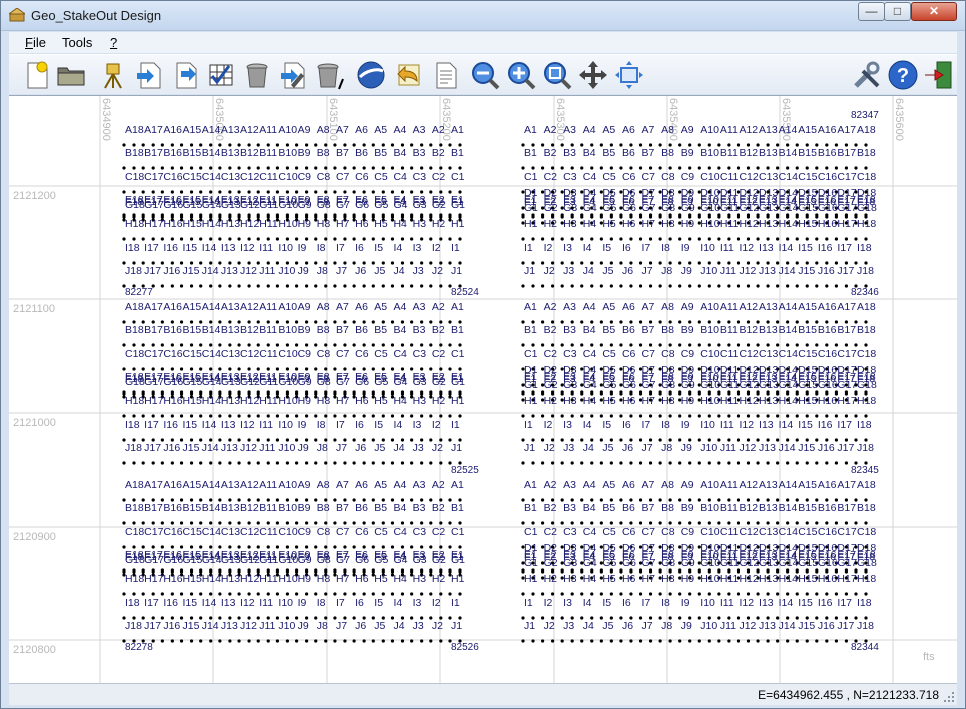 This screenshot has height=709, width=966. What do you see at coordinates (590, 224) in the screenshot?
I see `point-label: H4` at bounding box center [590, 224].